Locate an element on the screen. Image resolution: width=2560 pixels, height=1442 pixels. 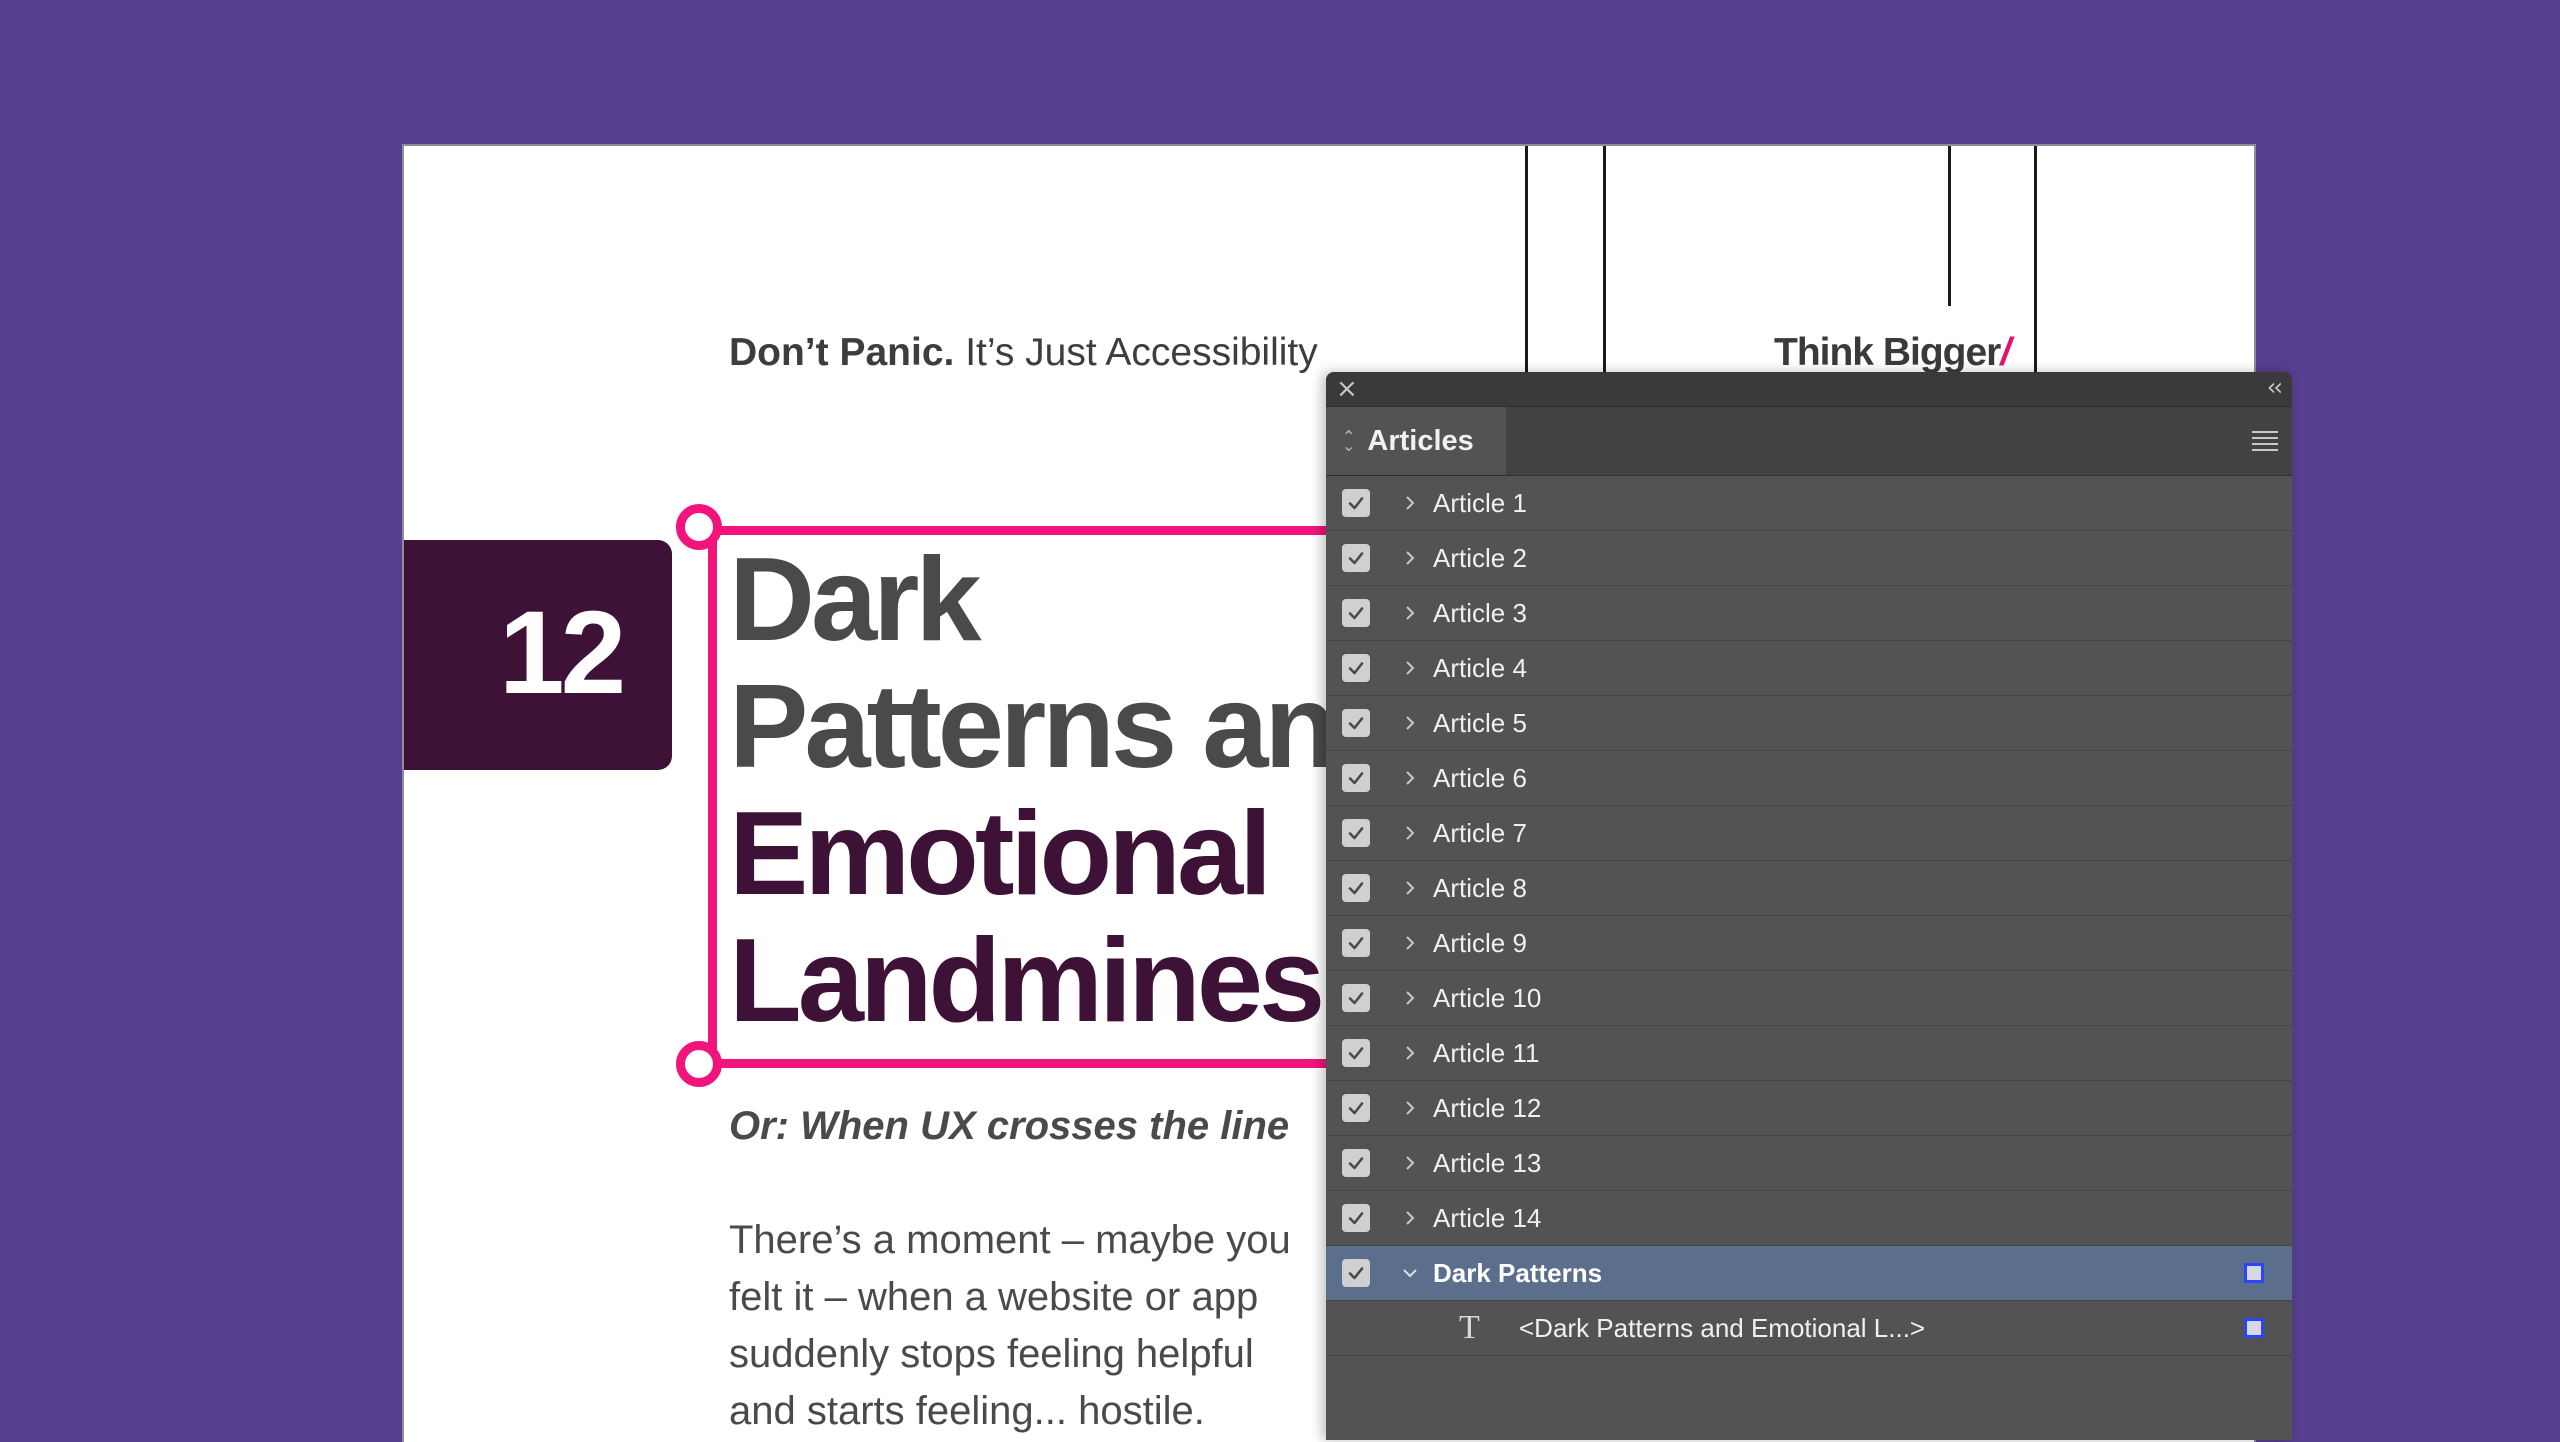
frame-handle-bottom-left is located at coordinates (699, 1064).